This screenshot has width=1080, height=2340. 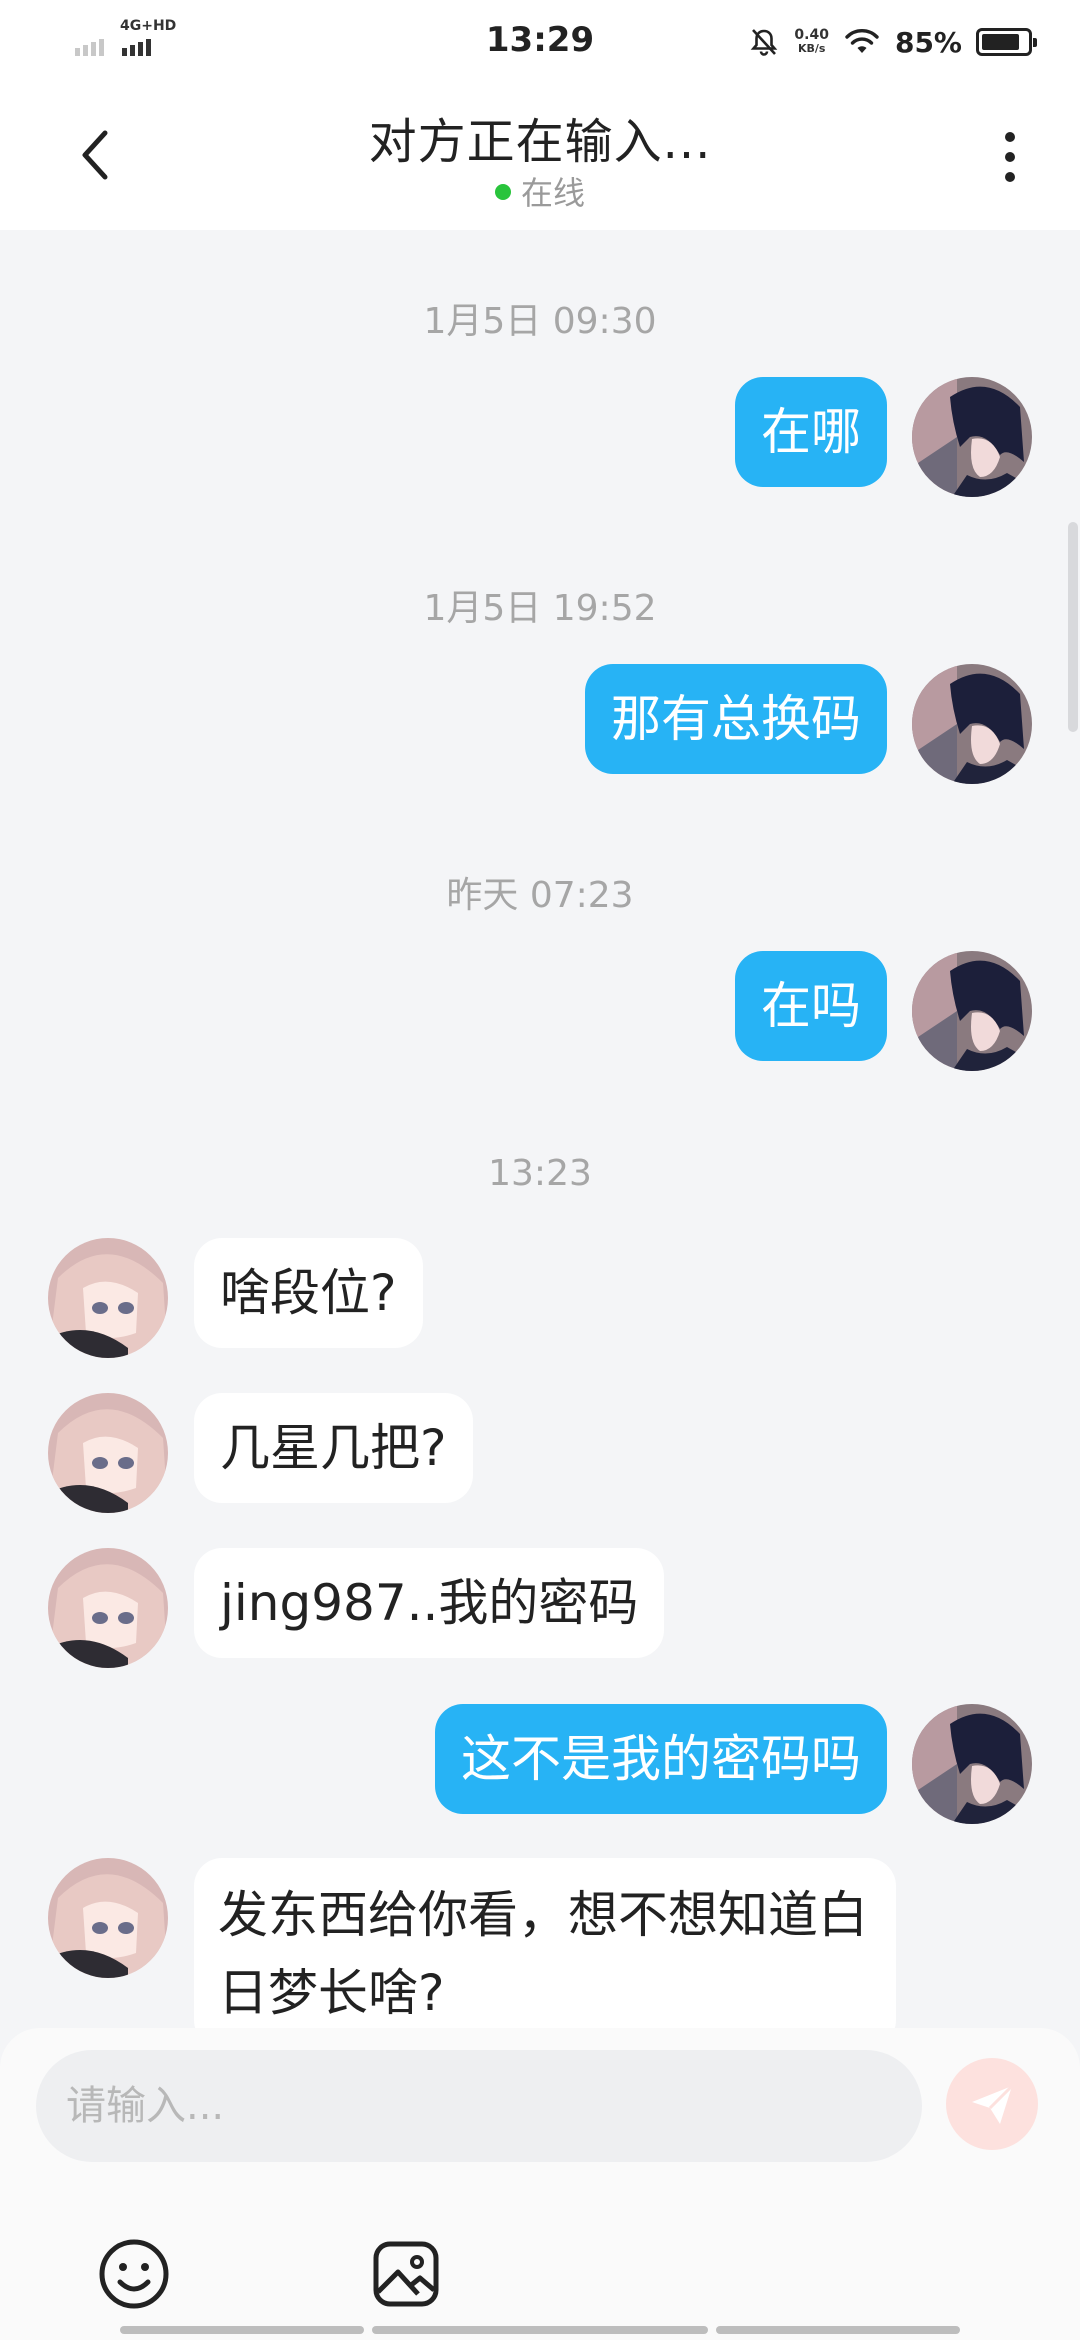 What do you see at coordinates (540, 321) in the screenshot?
I see `message-timestamp: 1月5日 09:30` at bounding box center [540, 321].